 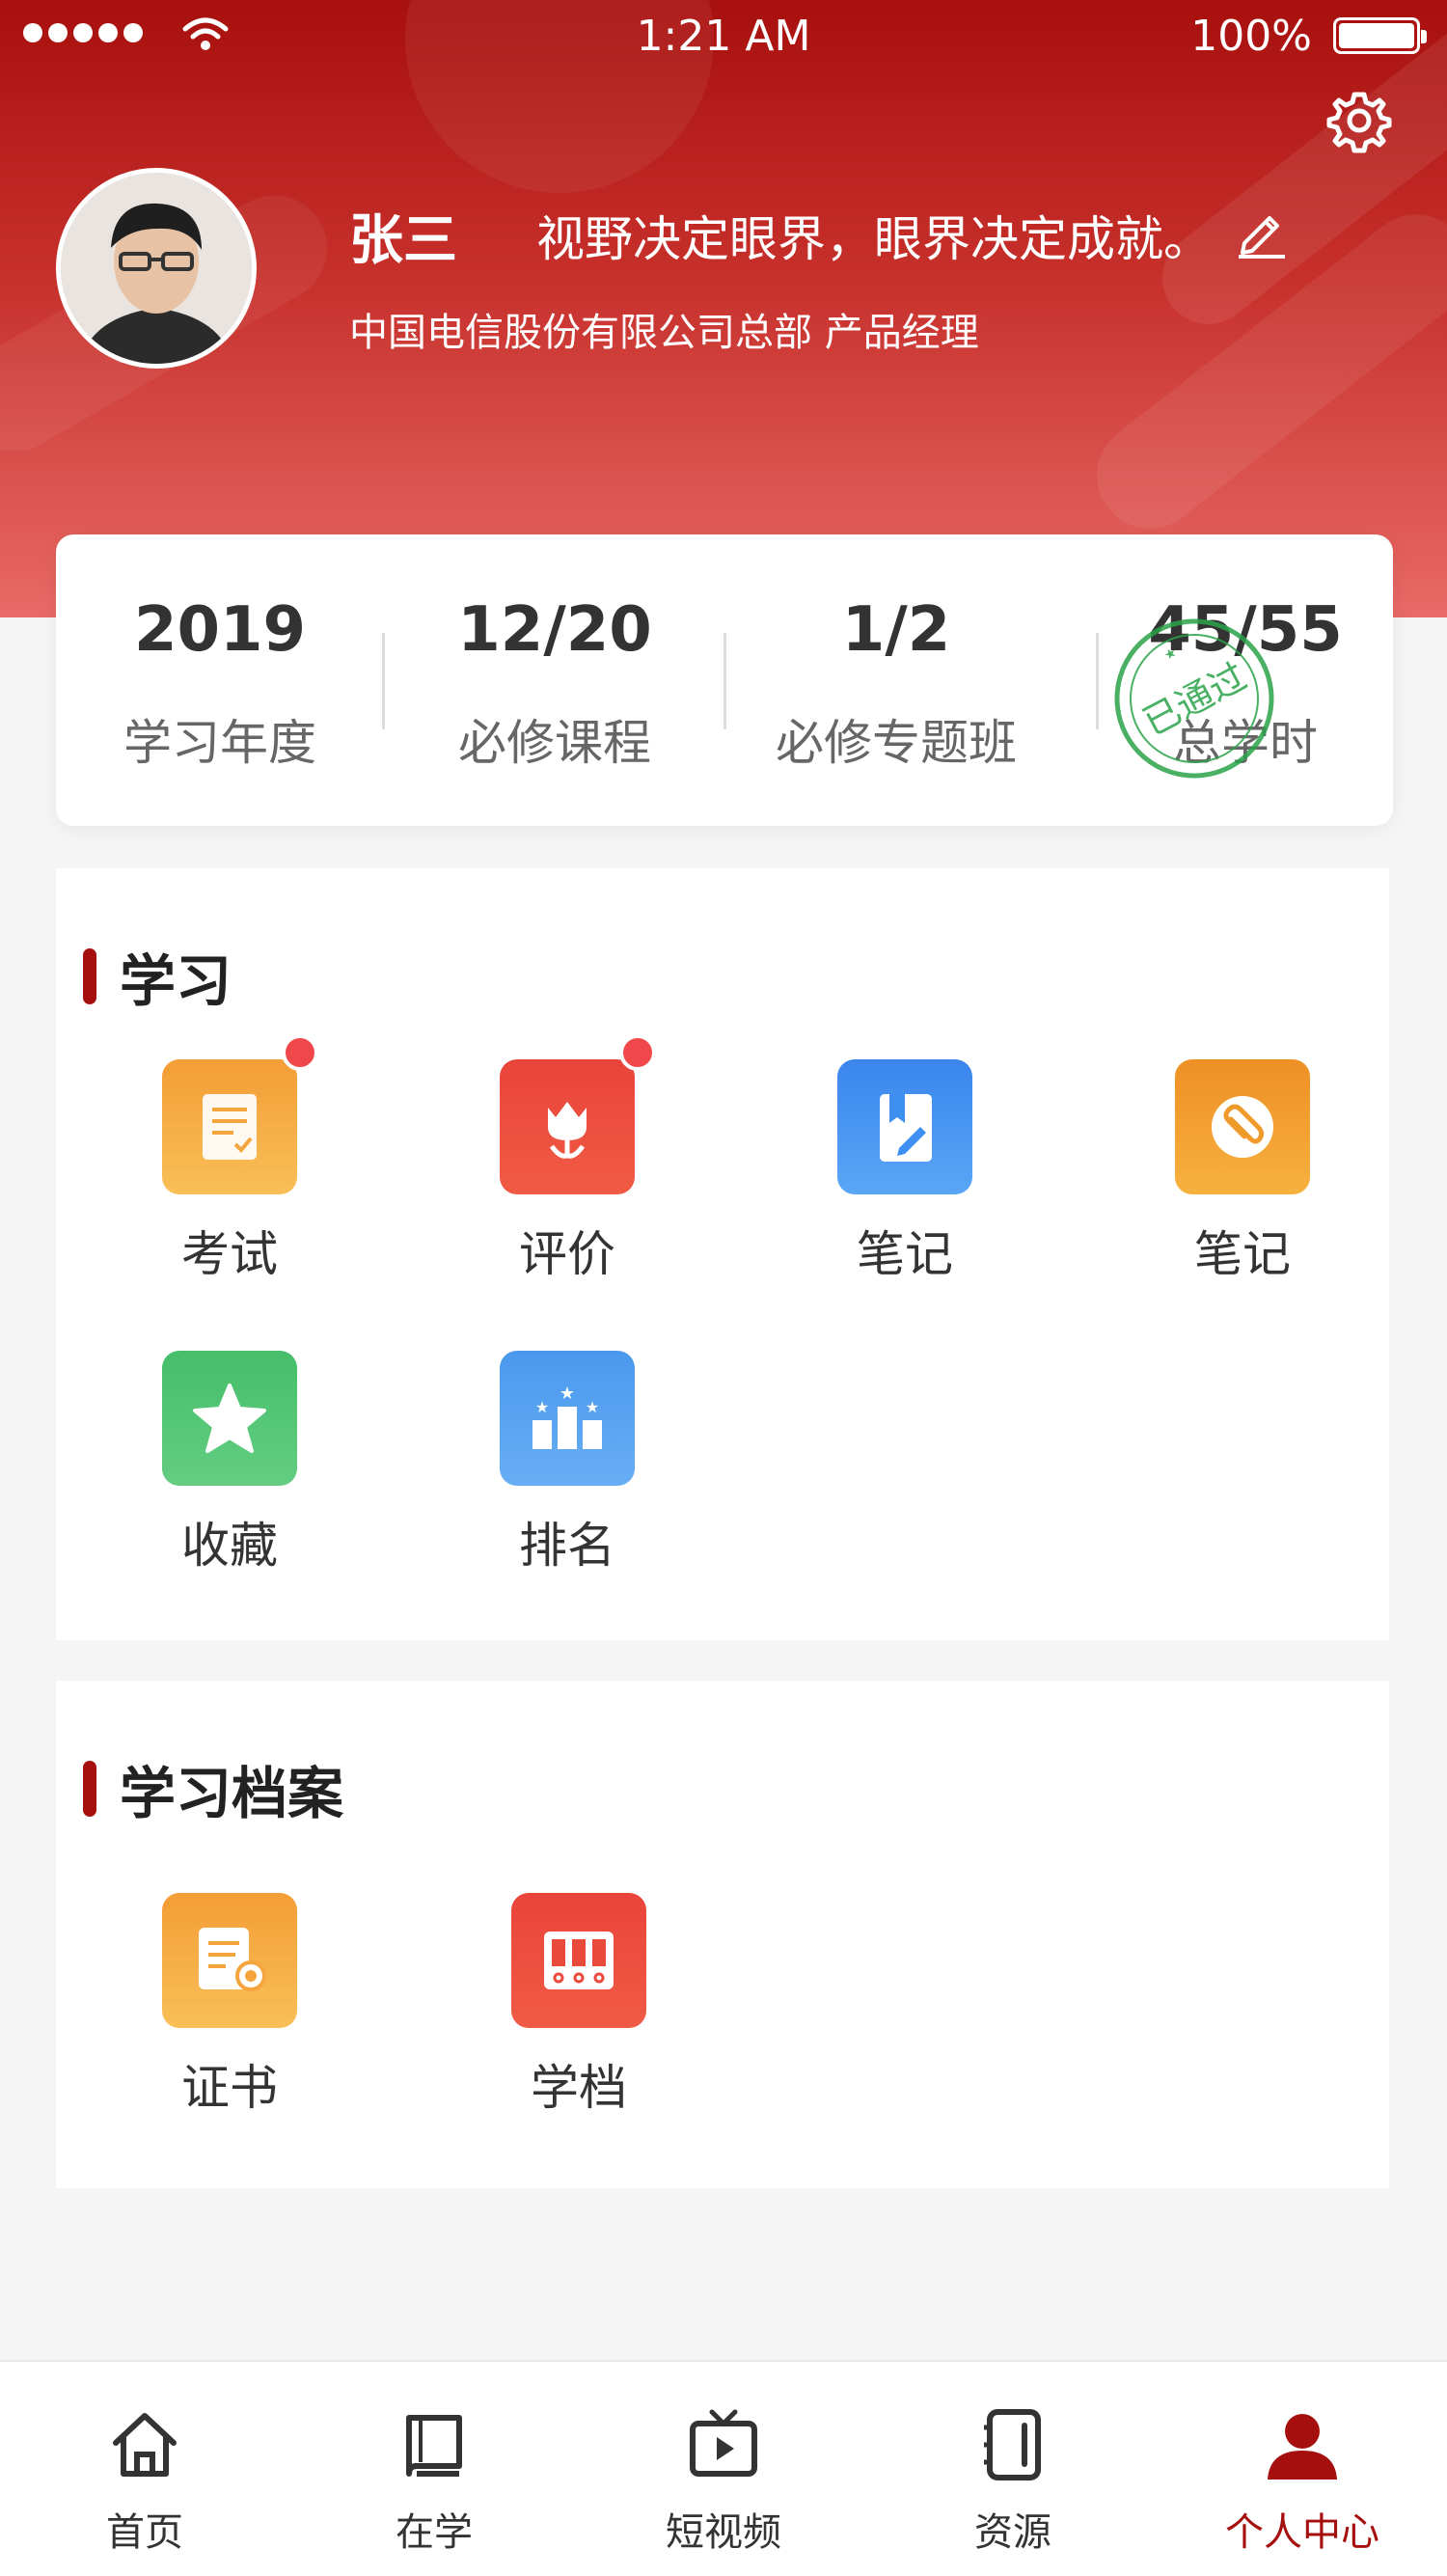 I want to click on tile-ranking: ★ ★ ★ 排名, so click(x=567, y=1463).